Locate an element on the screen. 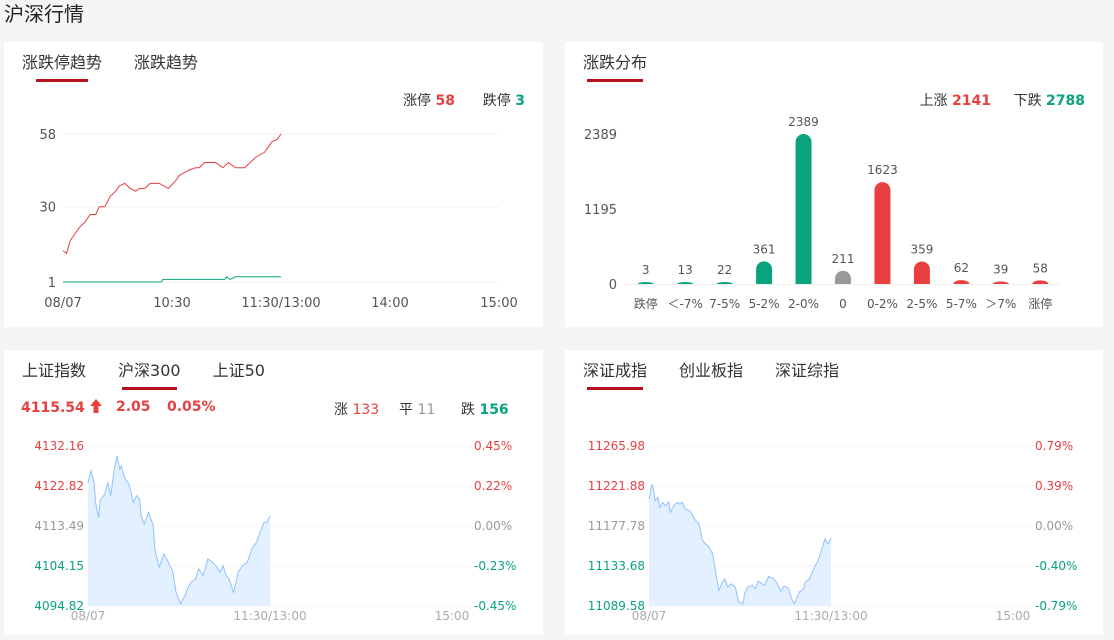 The height and width of the screenshot is (640, 1114). category-label: ＞7% is located at coordinates (1000, 304).